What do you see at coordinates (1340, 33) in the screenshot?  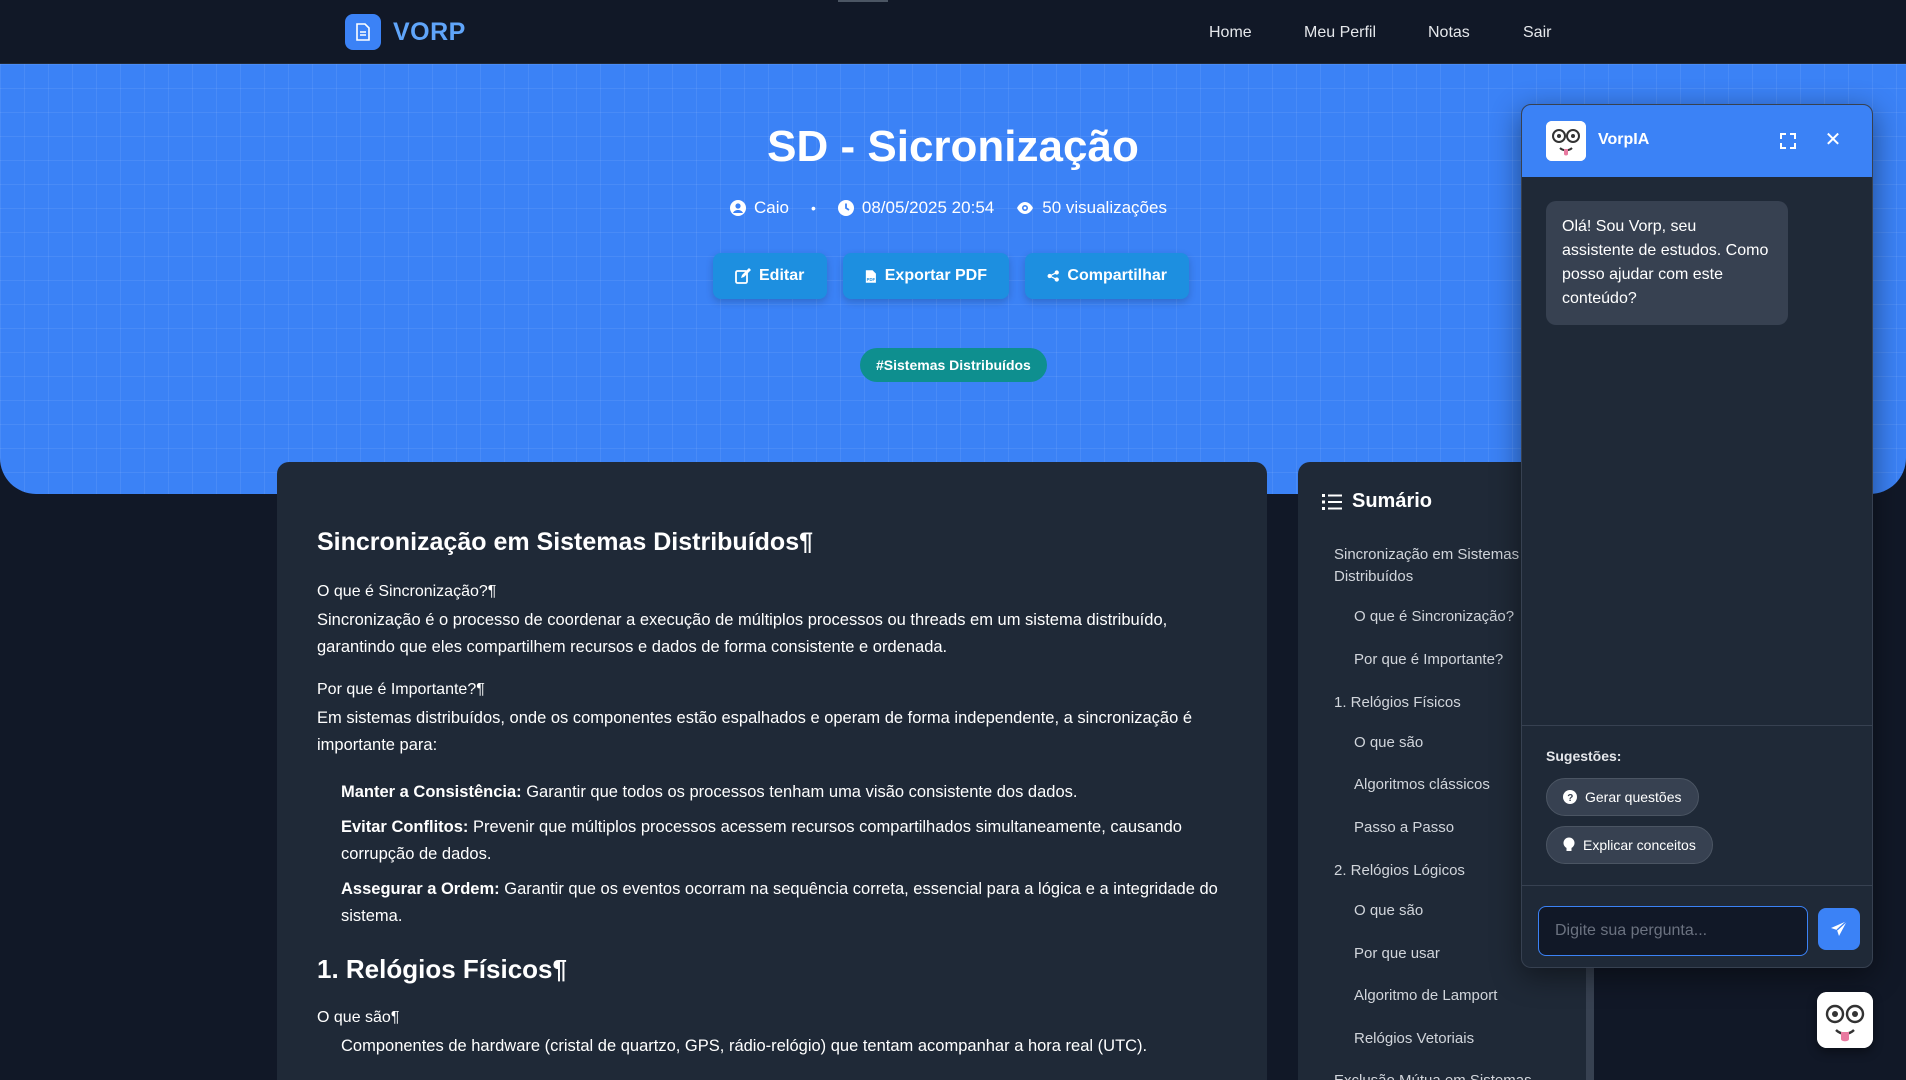 I see `nav-link-profile: Meu Perfil` at bounding box center [1340, 33].